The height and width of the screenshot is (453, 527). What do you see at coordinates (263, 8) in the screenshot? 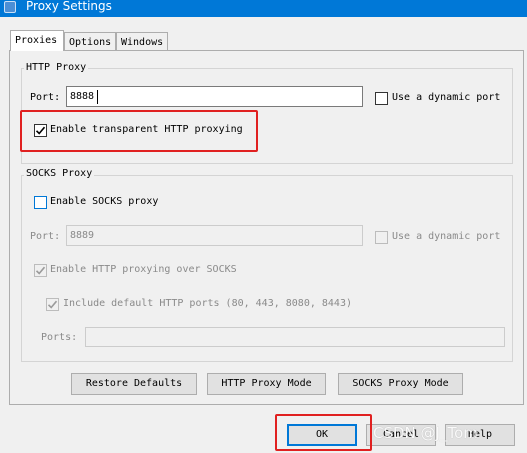
I see `title-bar: Proxy Settings` at bounding box center [263, 8].